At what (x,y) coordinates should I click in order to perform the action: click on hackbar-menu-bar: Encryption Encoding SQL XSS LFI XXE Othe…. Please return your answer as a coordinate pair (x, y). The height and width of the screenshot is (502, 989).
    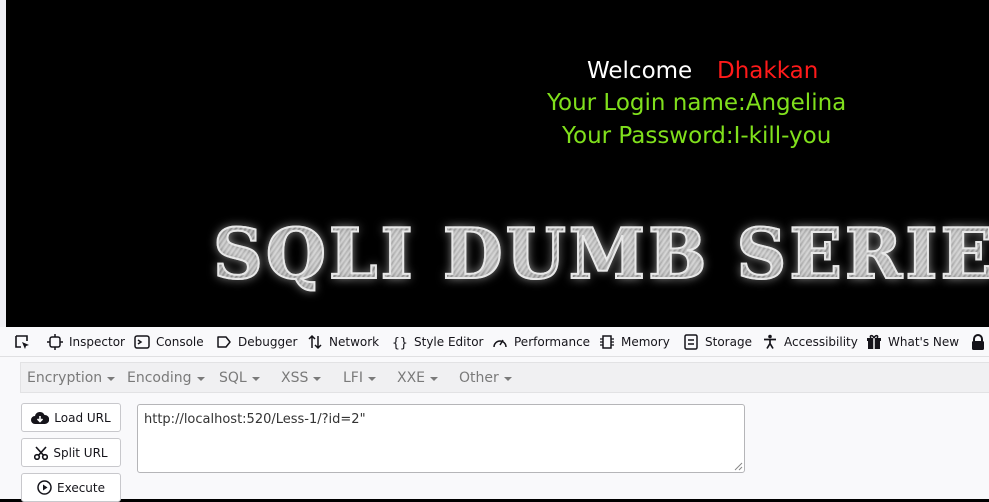
    Looking at the image, I should click on (504, 377).